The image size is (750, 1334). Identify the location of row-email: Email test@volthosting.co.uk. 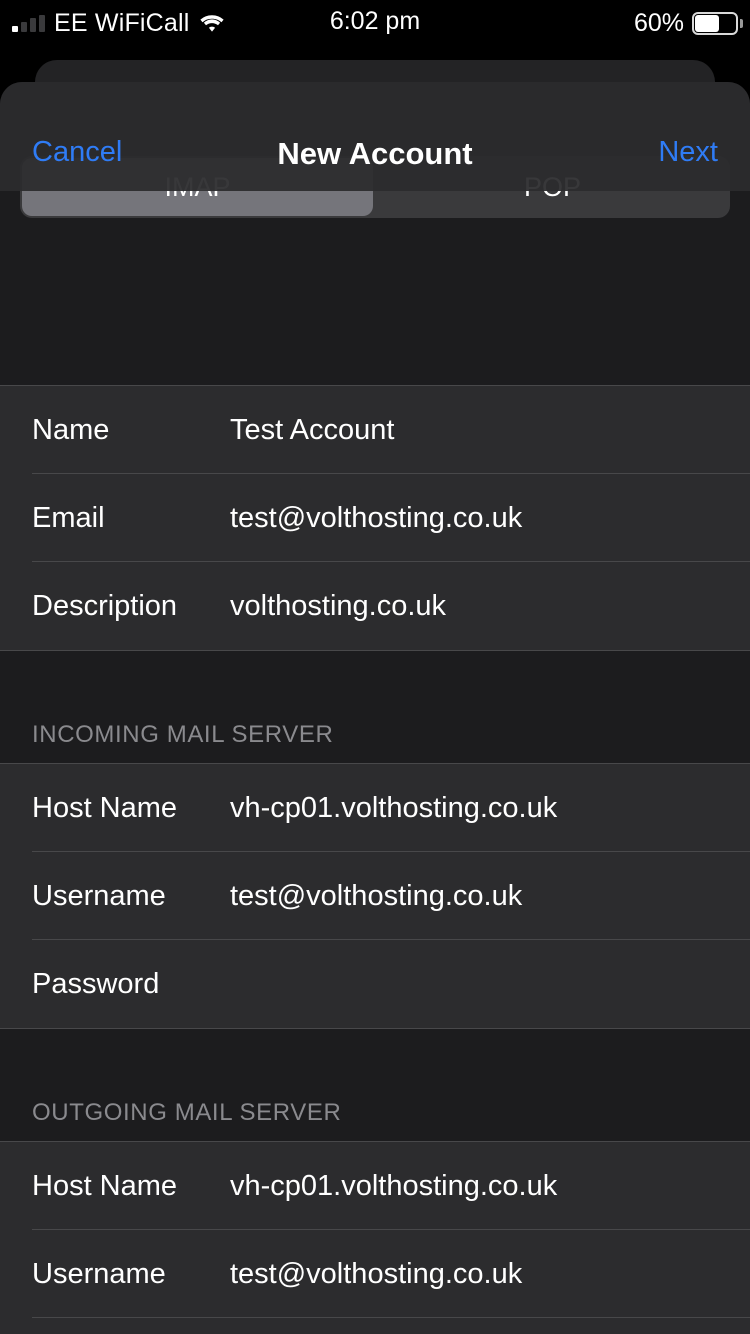
(375, 518).